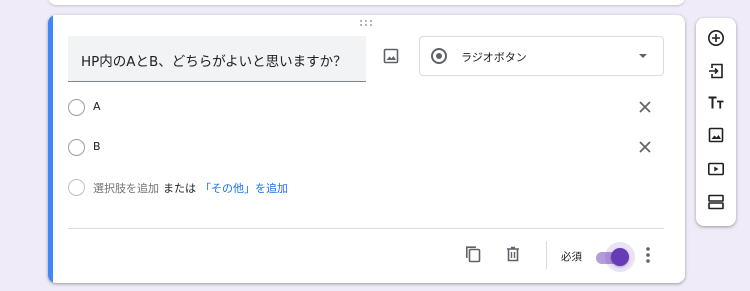  I want to click on add-option-button: 選択肢を追加, so click(126, 188).